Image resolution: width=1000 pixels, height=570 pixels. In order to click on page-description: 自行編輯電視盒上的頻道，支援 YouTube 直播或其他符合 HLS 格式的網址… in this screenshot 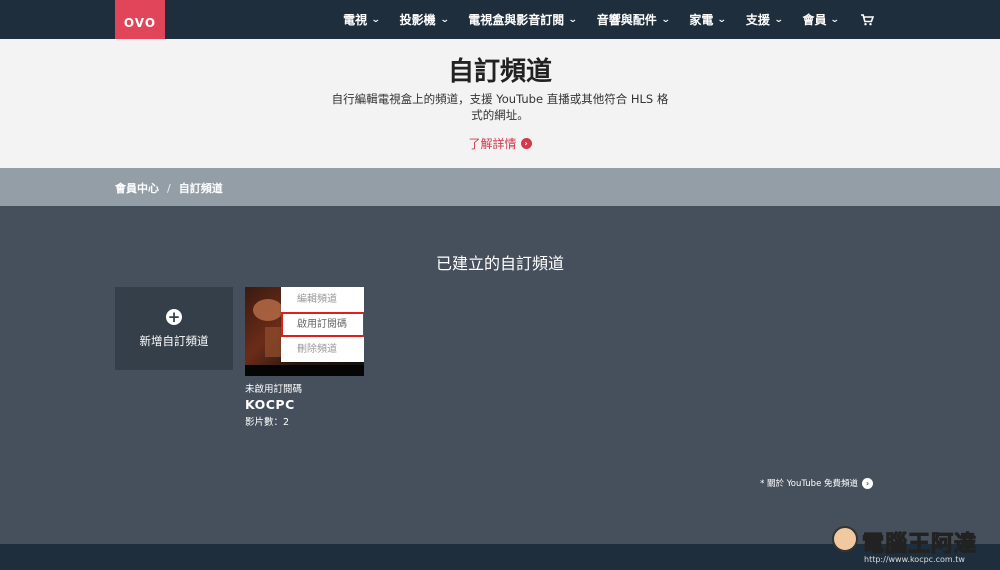, I will do `click(500, 107)`.